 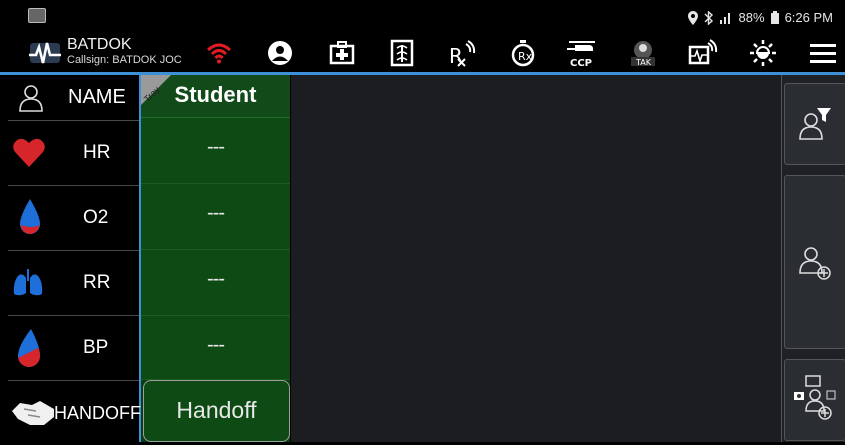 I want to click on vitals-label-column: NAME HR O2 RR BP HANDOFF, so click(x=74, y=258).